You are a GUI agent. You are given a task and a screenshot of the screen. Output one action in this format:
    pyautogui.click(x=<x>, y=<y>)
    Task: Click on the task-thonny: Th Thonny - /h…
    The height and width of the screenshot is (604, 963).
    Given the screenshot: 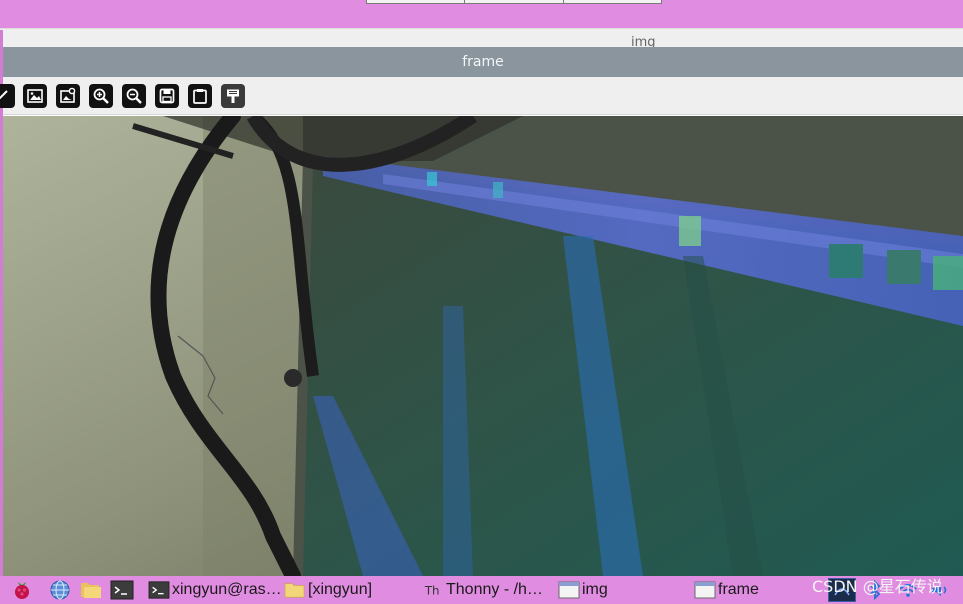 What is the action you would take?
    pyautogui.click(x=482, y=590)
    